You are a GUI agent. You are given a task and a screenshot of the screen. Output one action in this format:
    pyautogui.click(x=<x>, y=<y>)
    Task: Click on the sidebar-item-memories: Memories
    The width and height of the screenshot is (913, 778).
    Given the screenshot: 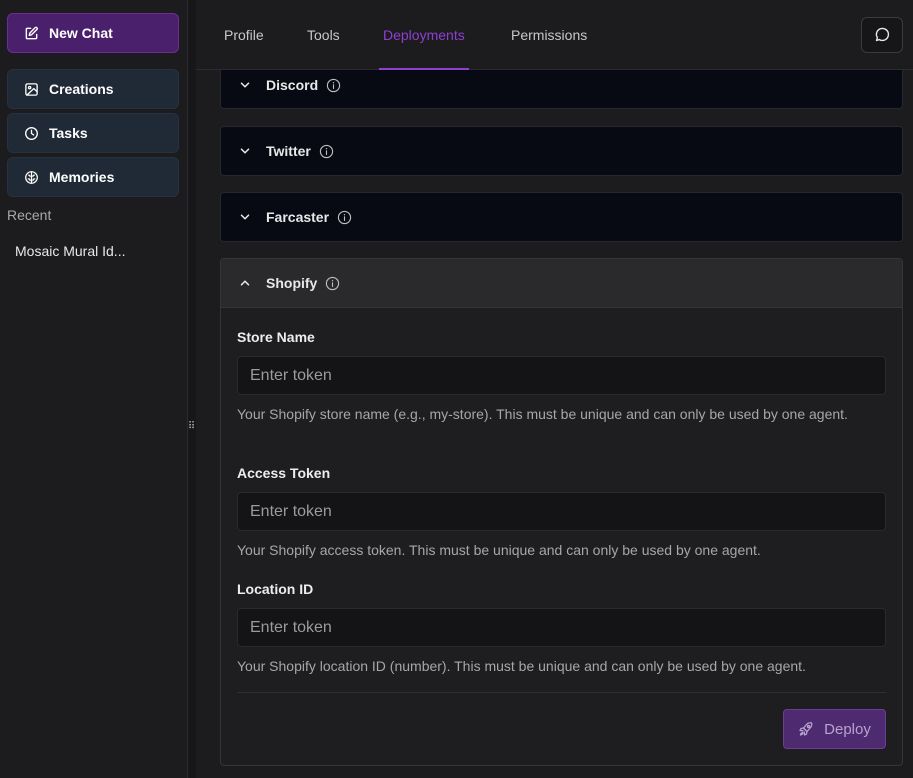 What is the action you would take?
    pyautogui.click(x=93, y=177)
    